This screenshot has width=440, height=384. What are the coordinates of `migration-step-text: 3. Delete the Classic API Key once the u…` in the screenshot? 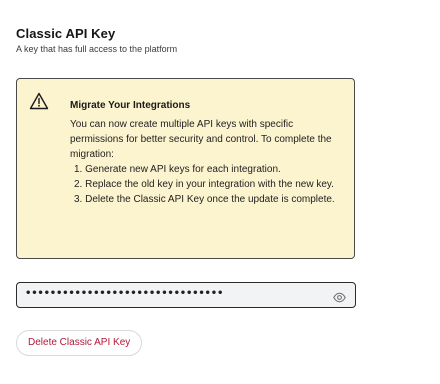 It's located at (204, 199).